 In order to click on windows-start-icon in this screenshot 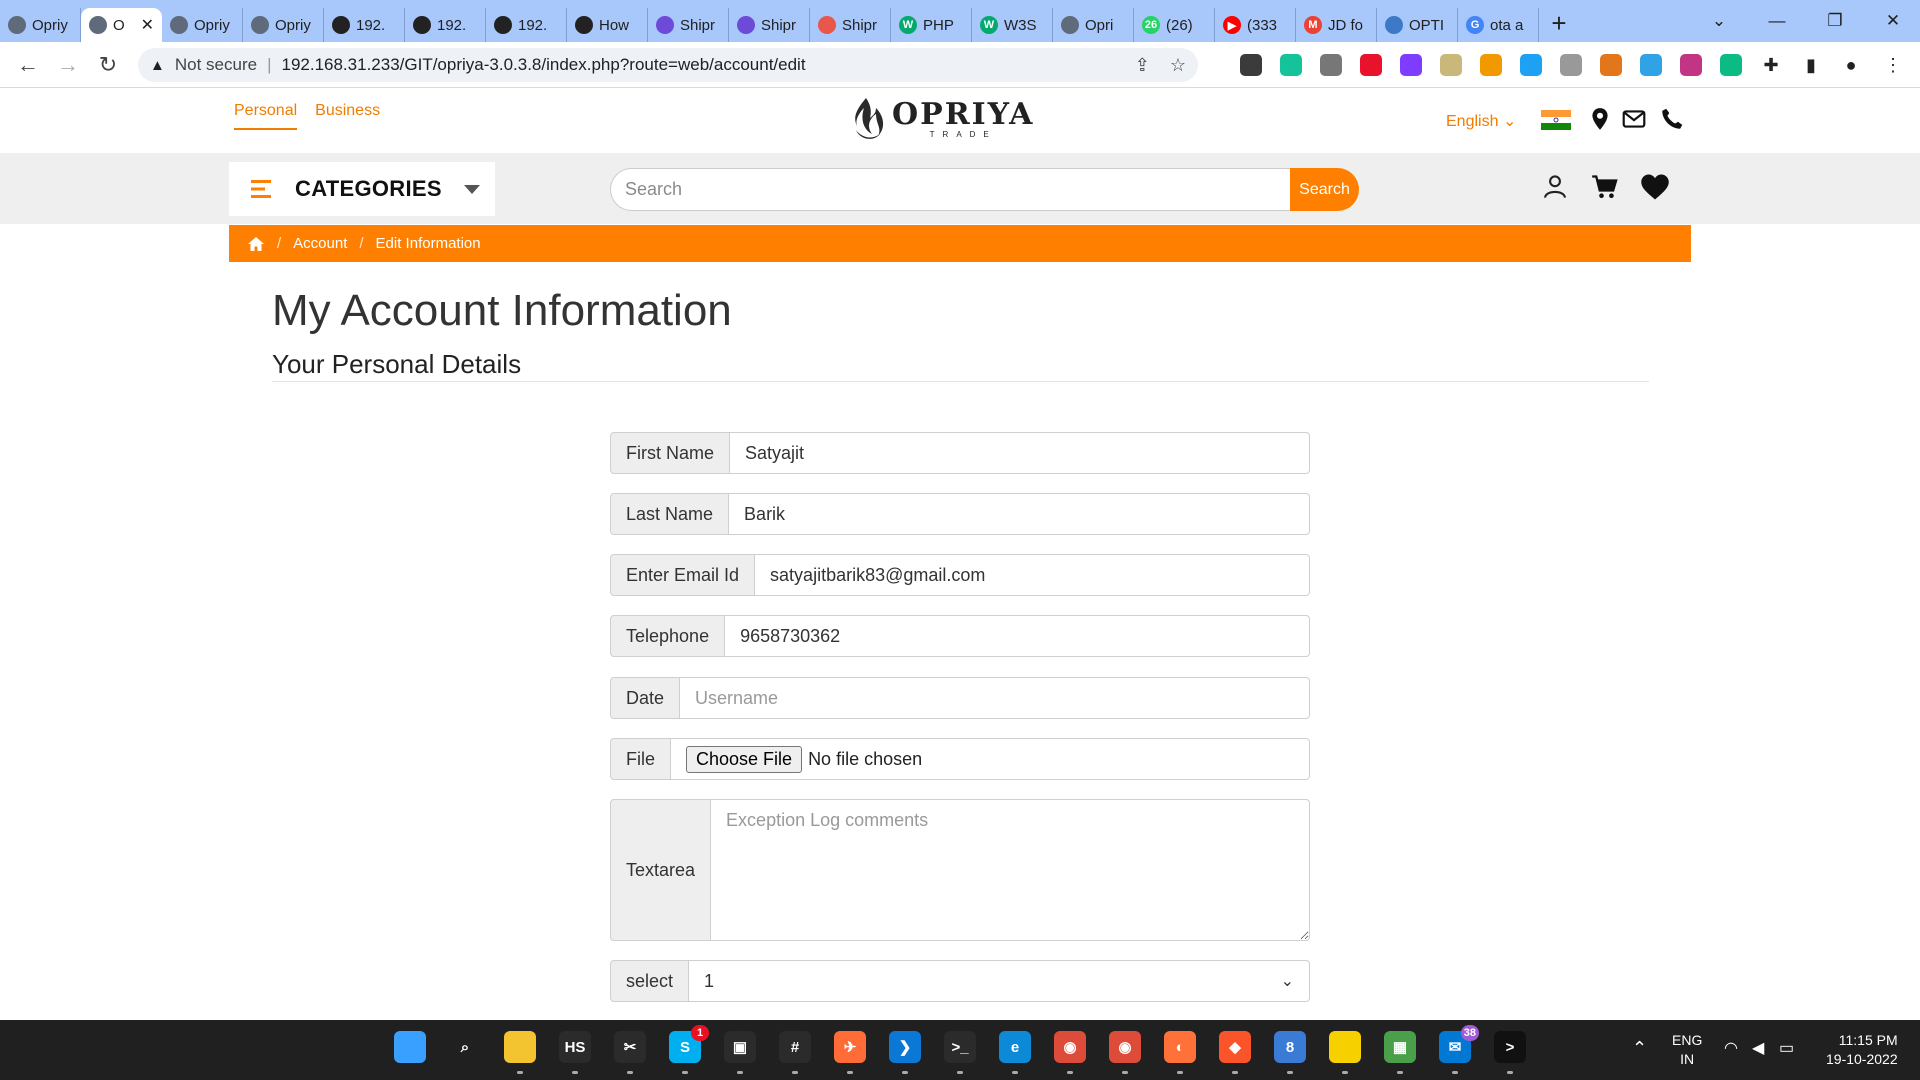, I will do `click(410, 1047)`.